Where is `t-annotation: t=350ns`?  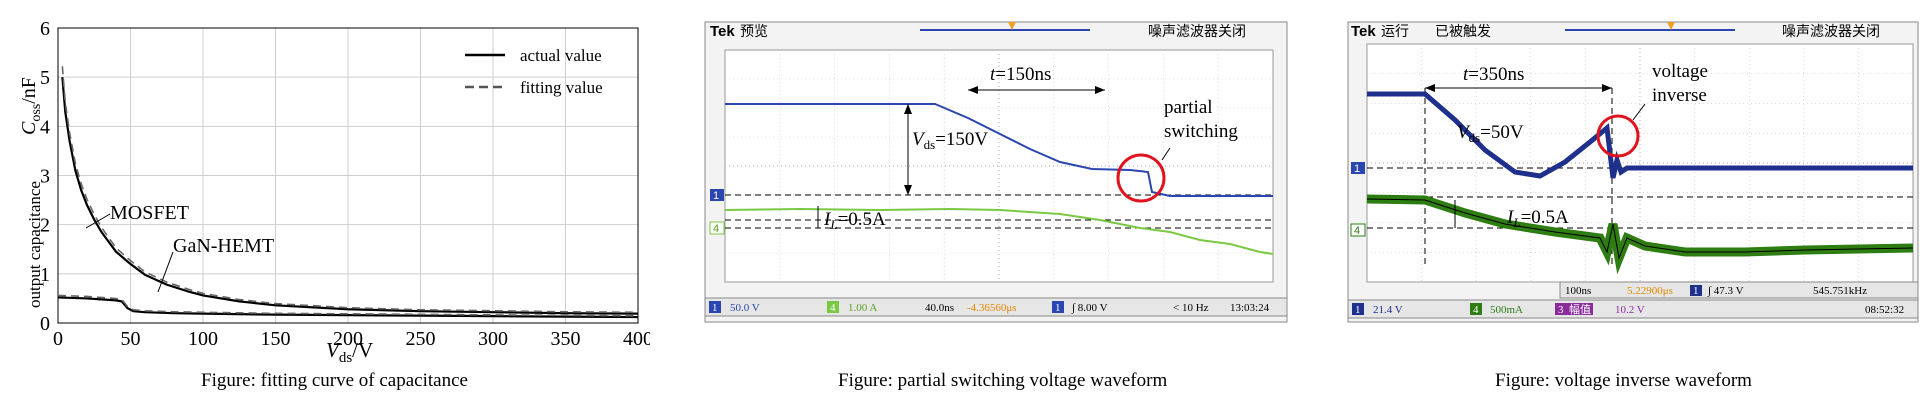 t-annotation: t=350ns is located at coordinates (1493, 74).